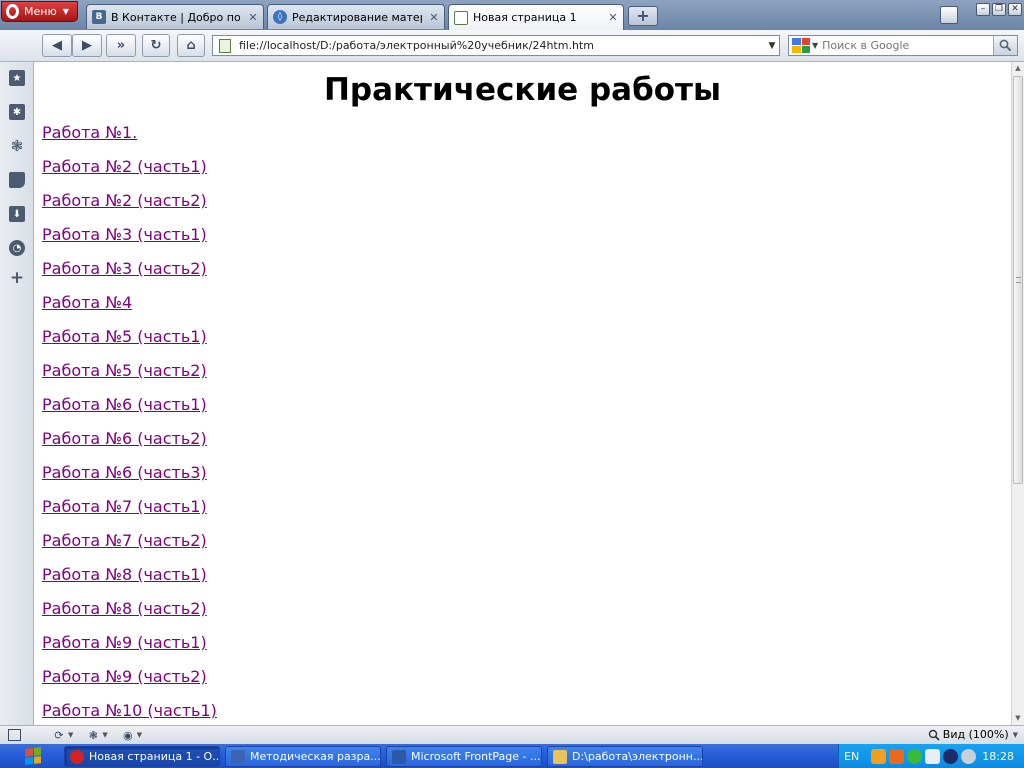 This screenshot has width=1024, height=768. Describe the element at coordinates (975, 734) in the screenshot. I see `zoom-label: Вид (100%)` at that location.